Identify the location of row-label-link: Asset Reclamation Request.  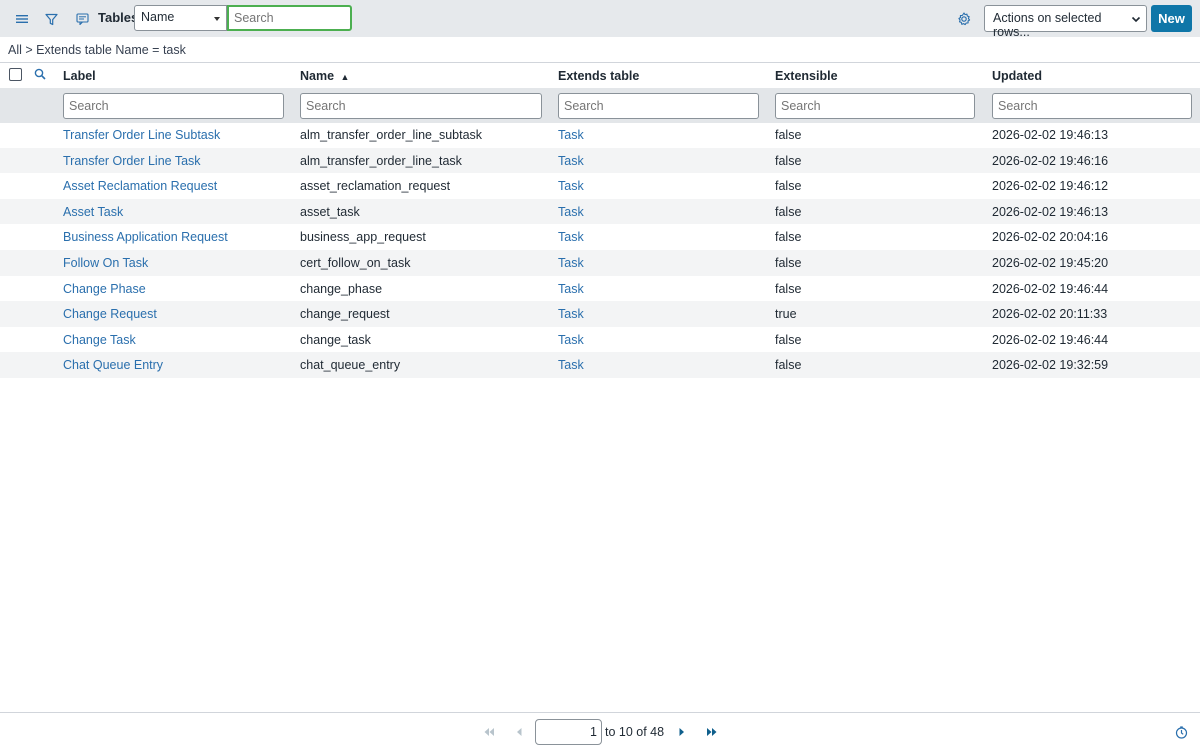
(140, 186).